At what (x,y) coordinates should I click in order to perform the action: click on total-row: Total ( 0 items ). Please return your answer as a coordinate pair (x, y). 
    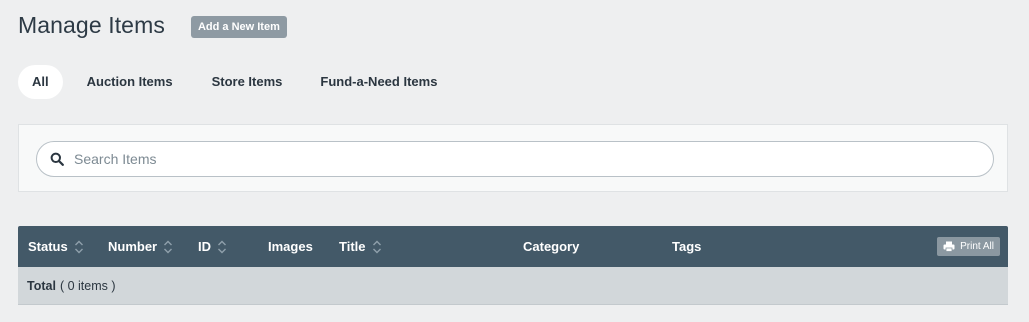
    Looking at the image, I should click on (513, 286).